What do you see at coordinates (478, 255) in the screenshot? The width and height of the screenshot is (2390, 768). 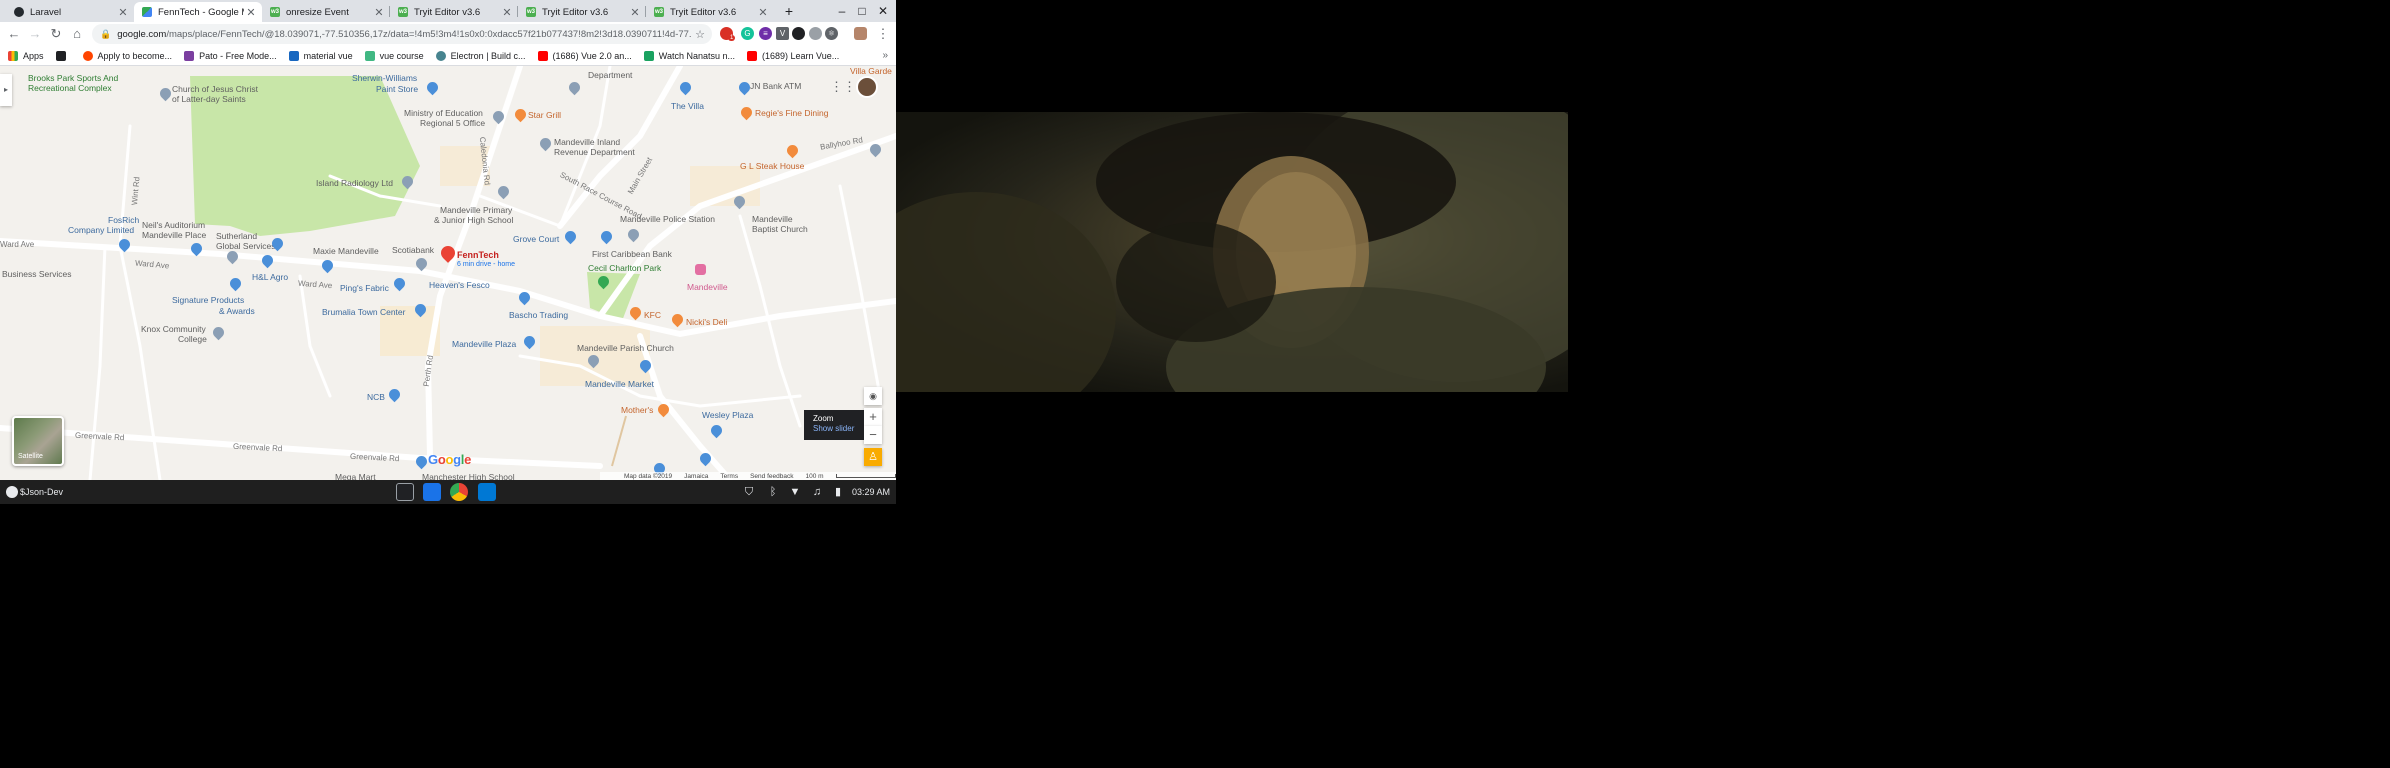 I see `selected-place-name: FennTech` at bounding box center [478, 255].